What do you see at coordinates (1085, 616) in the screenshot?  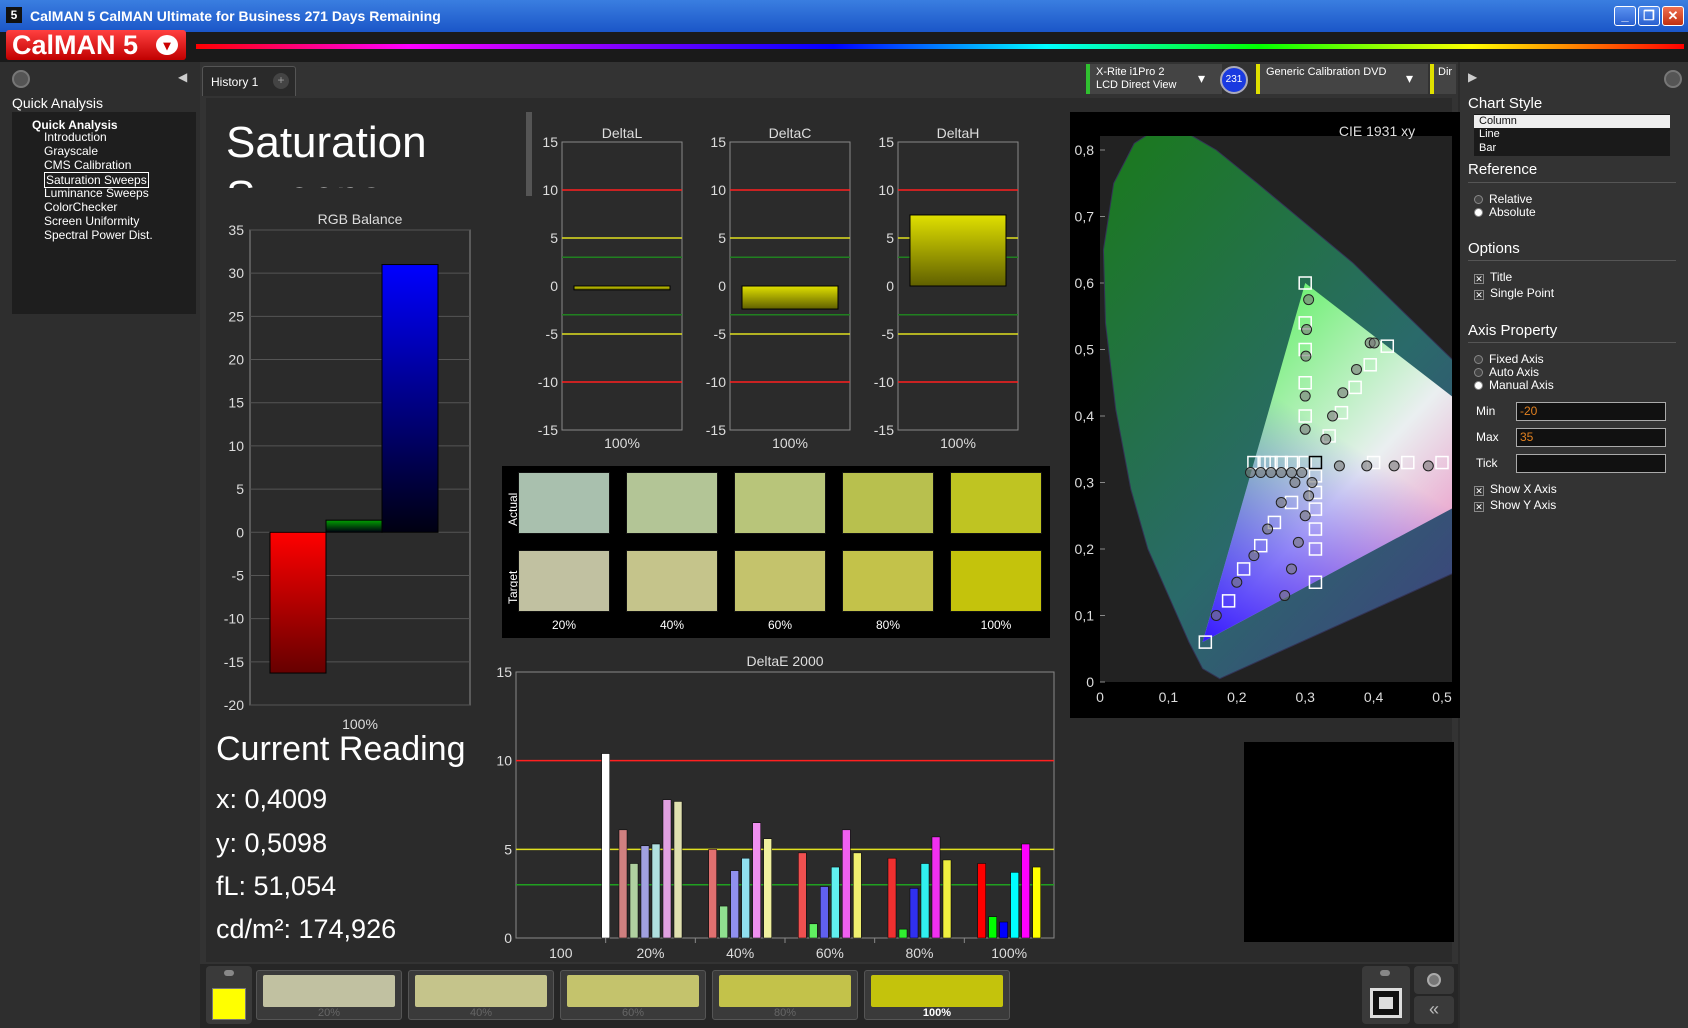 I see `y-tick-label: 0,1` at bounding box center [1085, 616].